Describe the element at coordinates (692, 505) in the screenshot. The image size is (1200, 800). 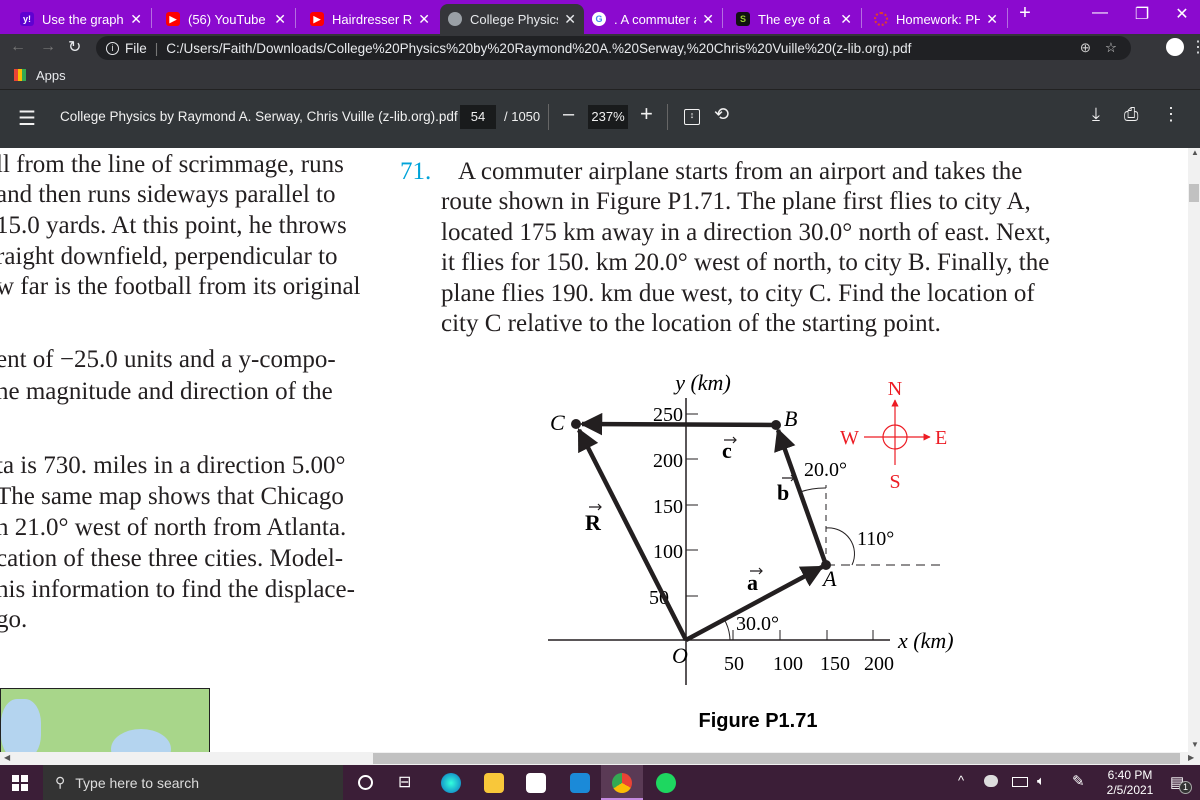
I see `y-ticks` at that location.